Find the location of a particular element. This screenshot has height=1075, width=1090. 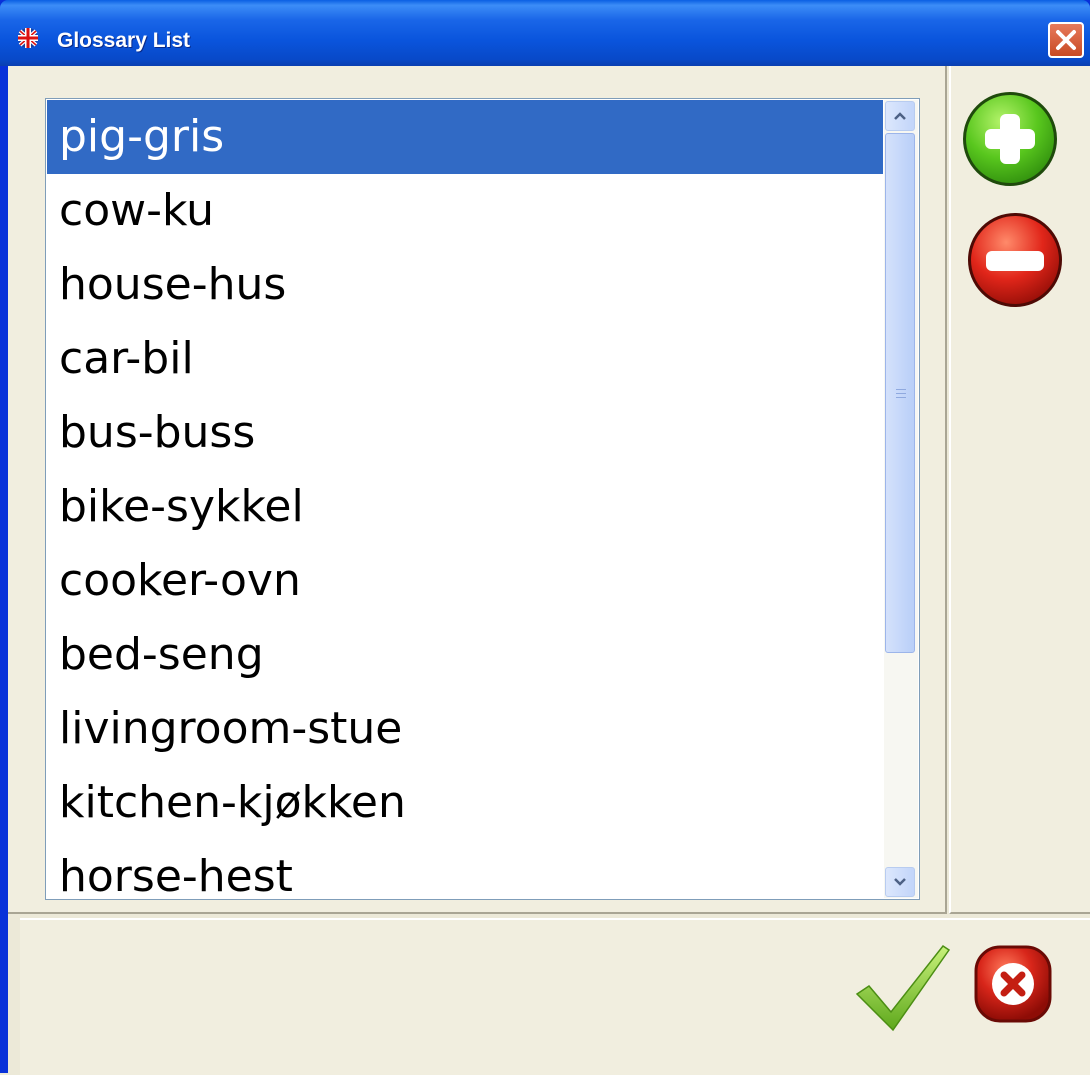

chevron-down-icon is located at coordinates (900, 882).